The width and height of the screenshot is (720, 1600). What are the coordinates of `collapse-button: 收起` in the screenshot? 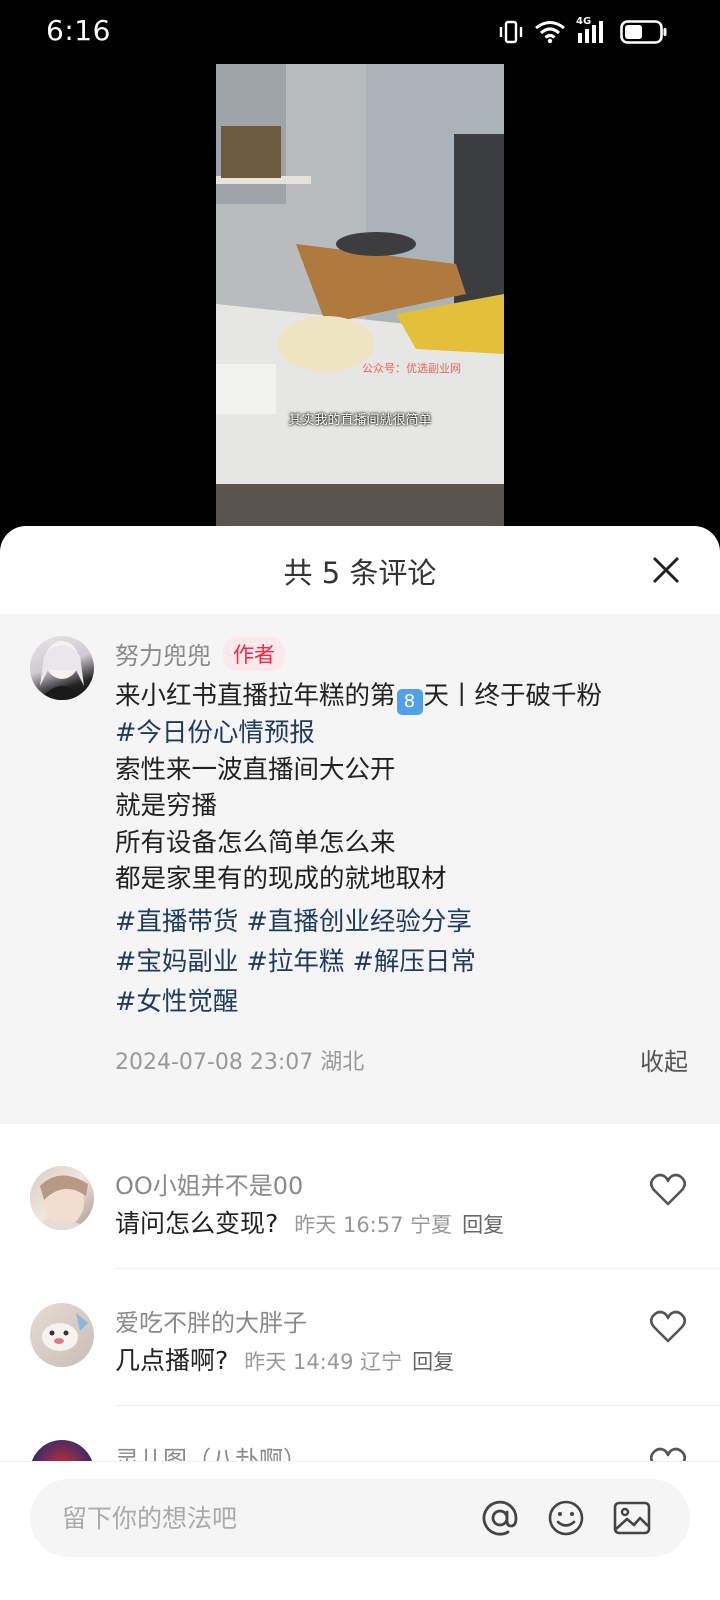 It's located at (664, 1059).